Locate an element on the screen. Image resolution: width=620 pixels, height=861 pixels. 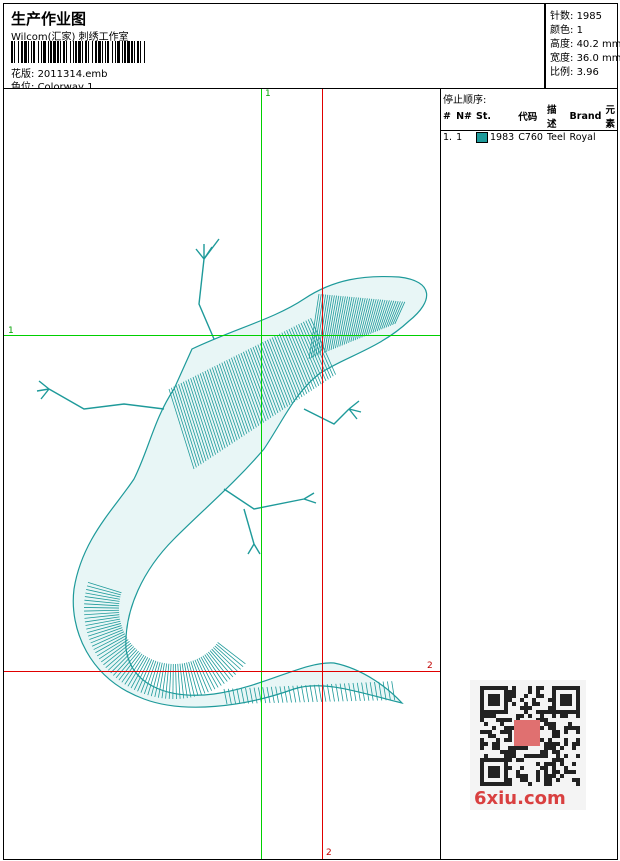
row-stitches: 1983 is located at coordinates (495, 136).